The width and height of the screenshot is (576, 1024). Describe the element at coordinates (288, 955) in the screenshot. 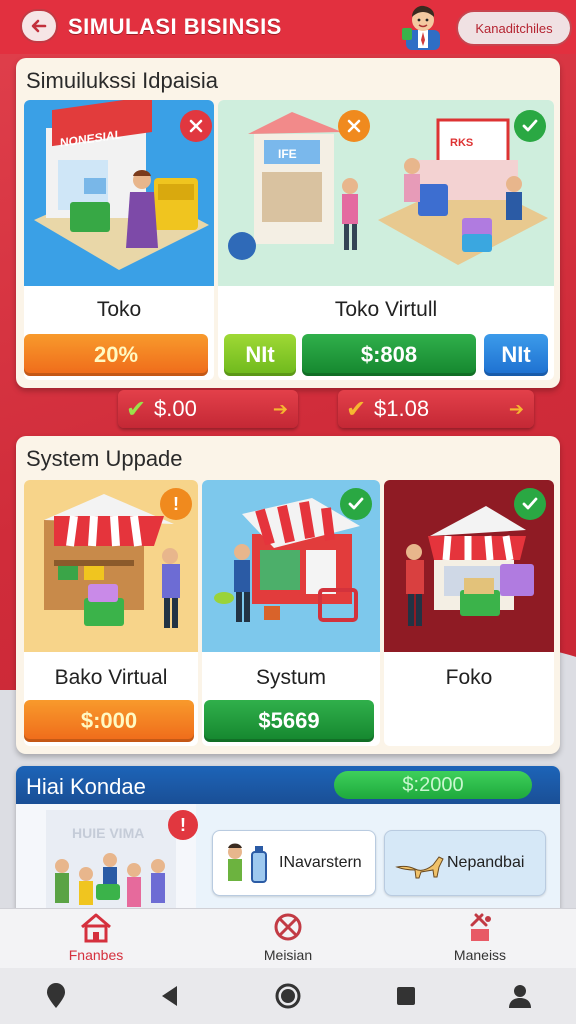

I see `tab-label: Meisian` at that location.